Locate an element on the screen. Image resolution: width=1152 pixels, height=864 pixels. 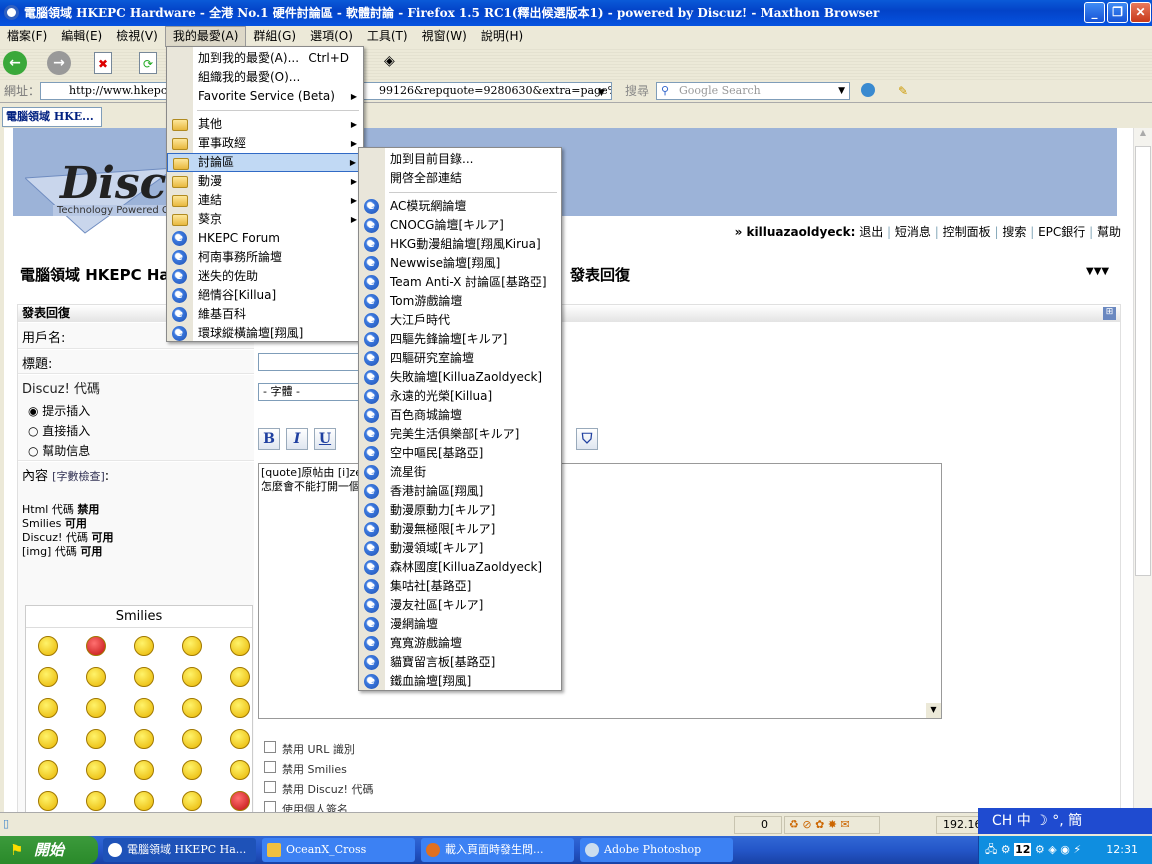
disable-url-checkbox is located at coordinates (270, 747).